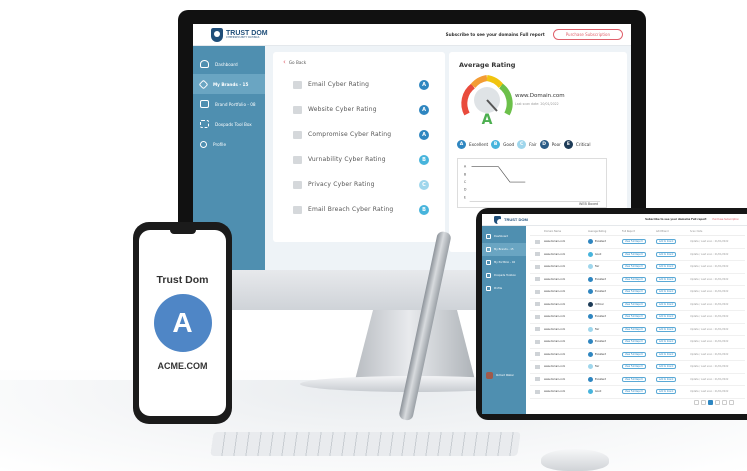 This screenshot has height=471, width=747. What do you see at coordinates (505, 375) in the screenshot?
I see `tablet-user-name: Richard Walker` at bounding box center [505, 375].